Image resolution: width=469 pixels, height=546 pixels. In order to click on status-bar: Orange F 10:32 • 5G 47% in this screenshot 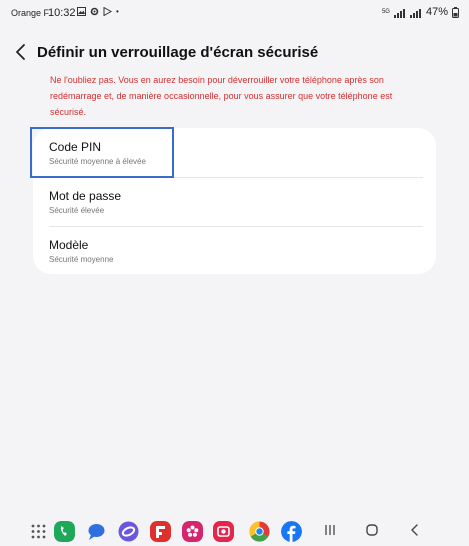, I will do `click(234, 13)`.